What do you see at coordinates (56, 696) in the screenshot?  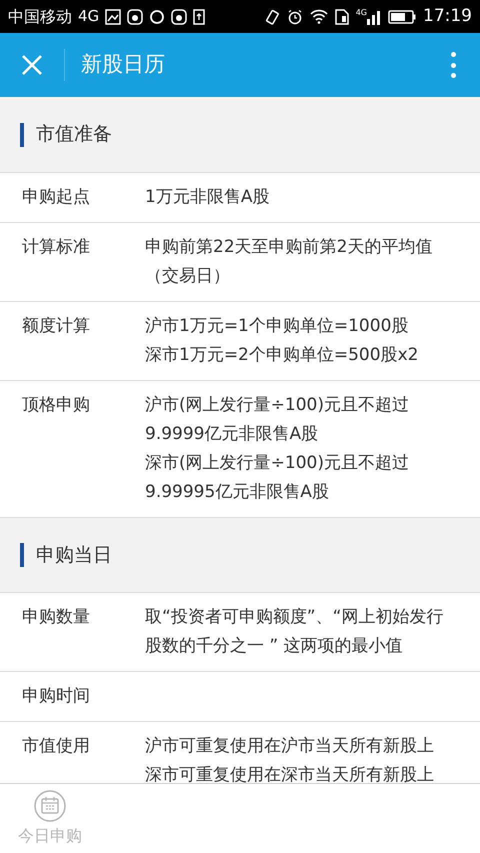 I see `row-label: 申购时间` at bounding box center [56, 696].